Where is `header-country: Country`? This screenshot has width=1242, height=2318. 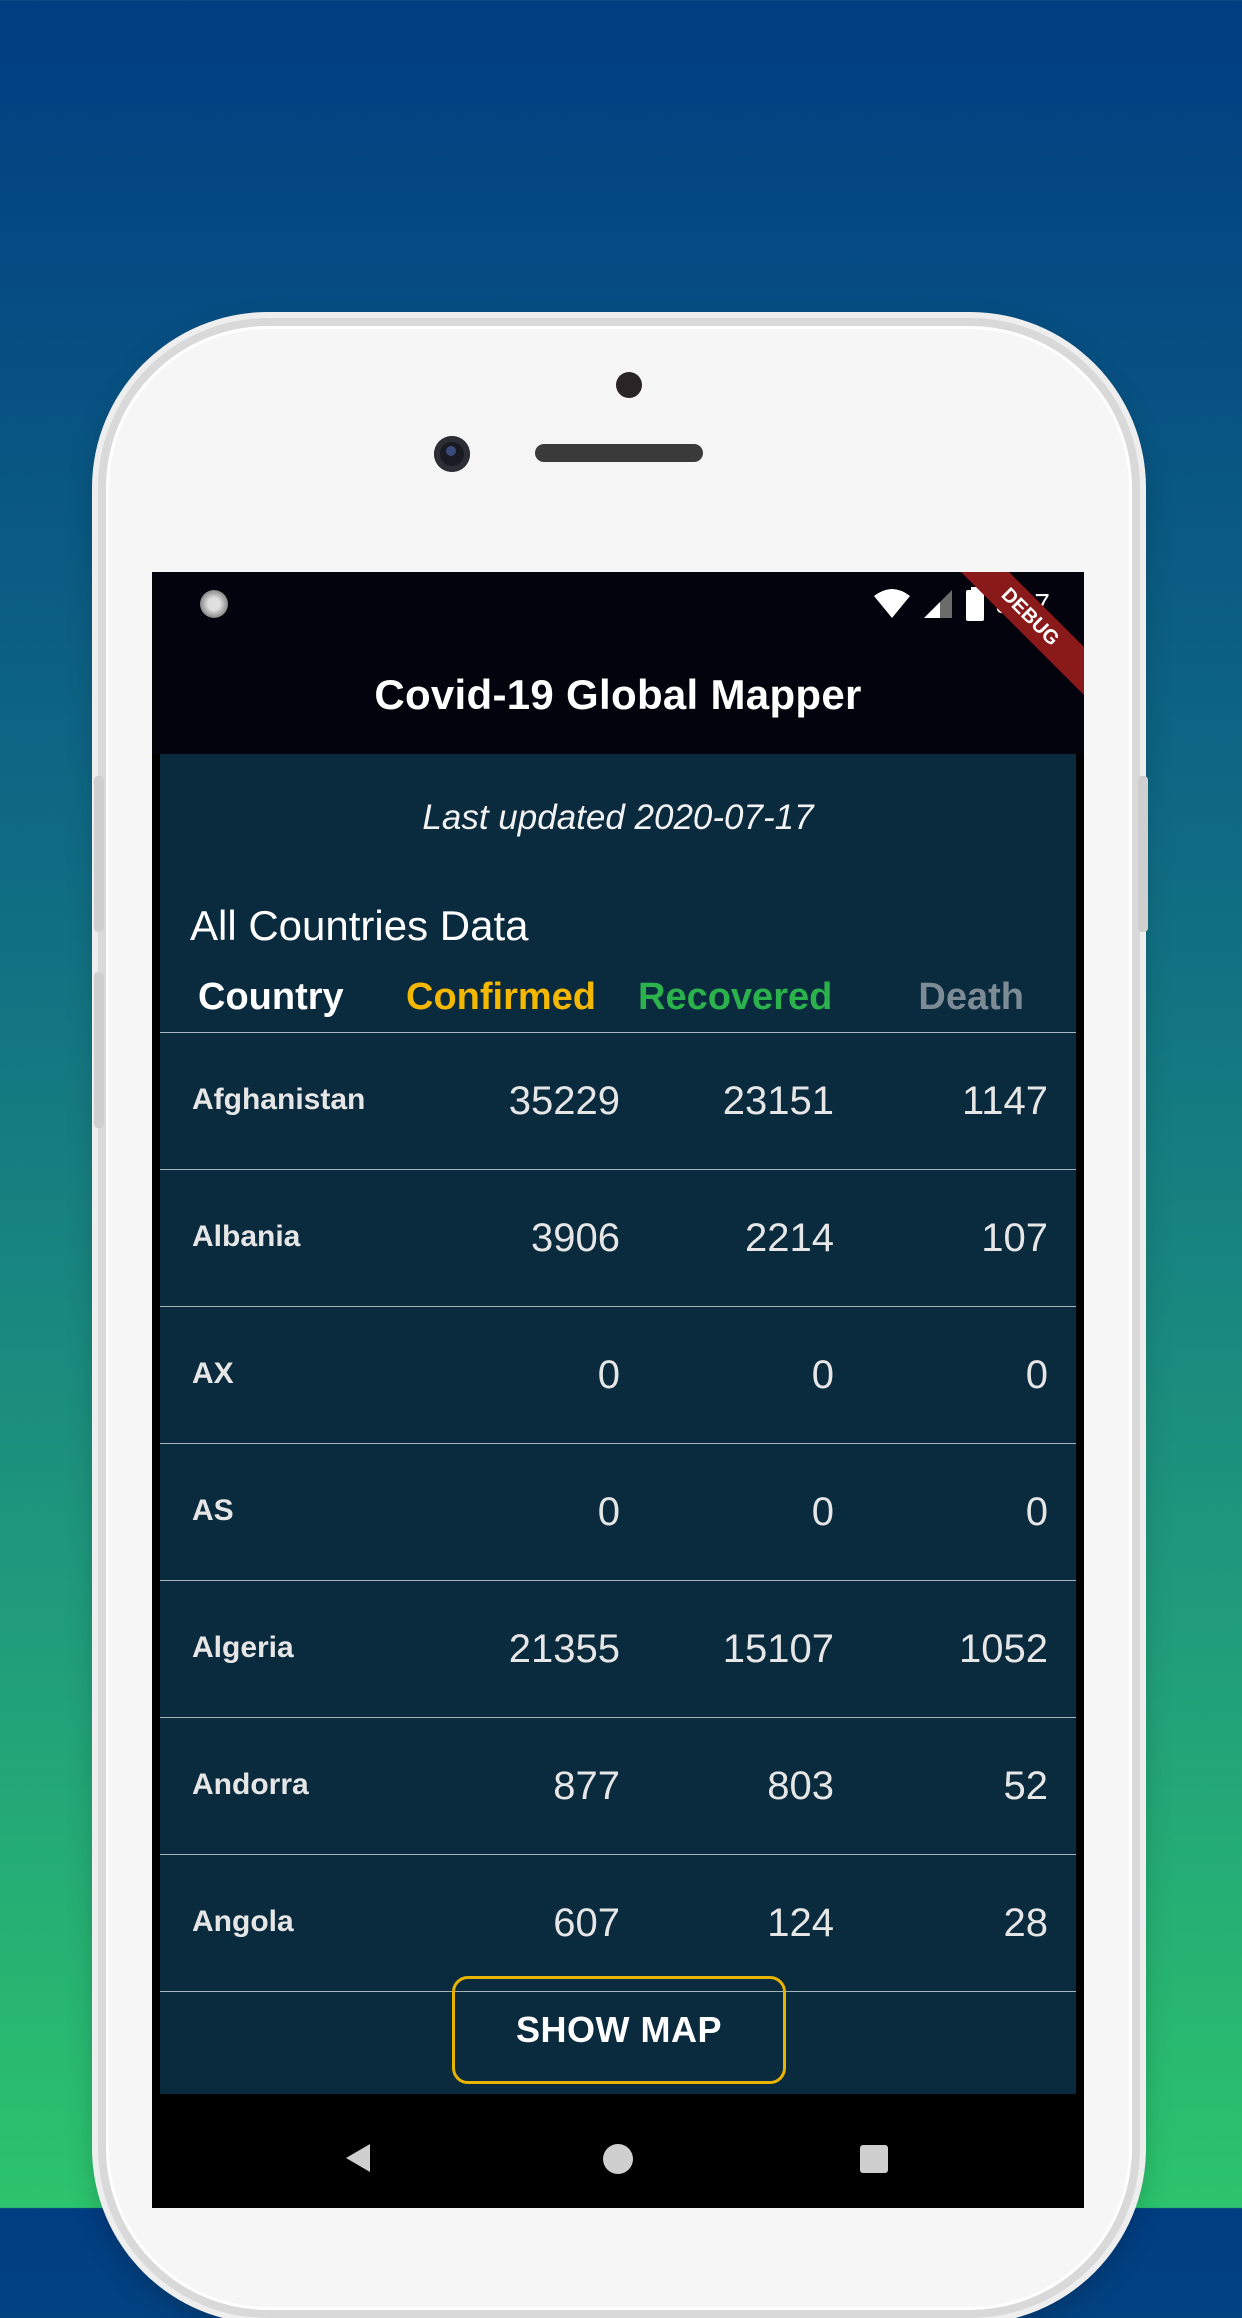
header-country: Country is located at coordinates (271, 997).